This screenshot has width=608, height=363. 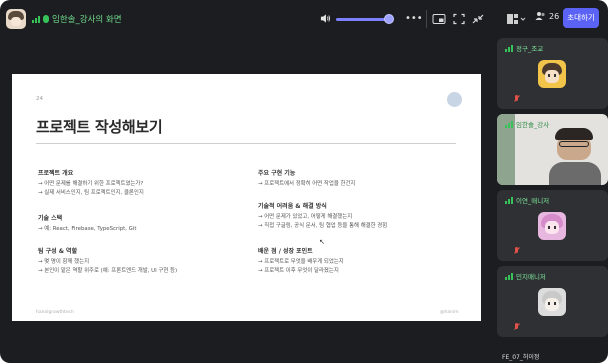 What do you see at coordinates (531, 277) in the screenshot?
I see `participant-name: 민지매니저` at bounding box center [531, 277].